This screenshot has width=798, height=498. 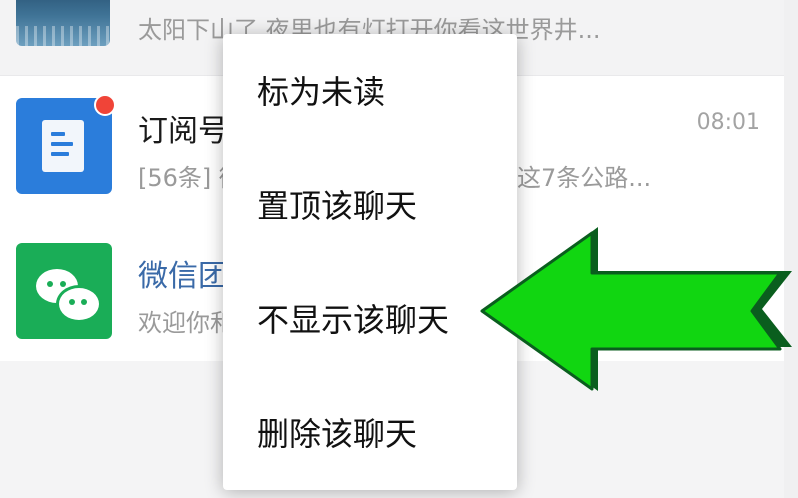 What do you see at coordinates (63, 146) in the screenshot?
I see `document-icon` at bounding box center [63, 146].